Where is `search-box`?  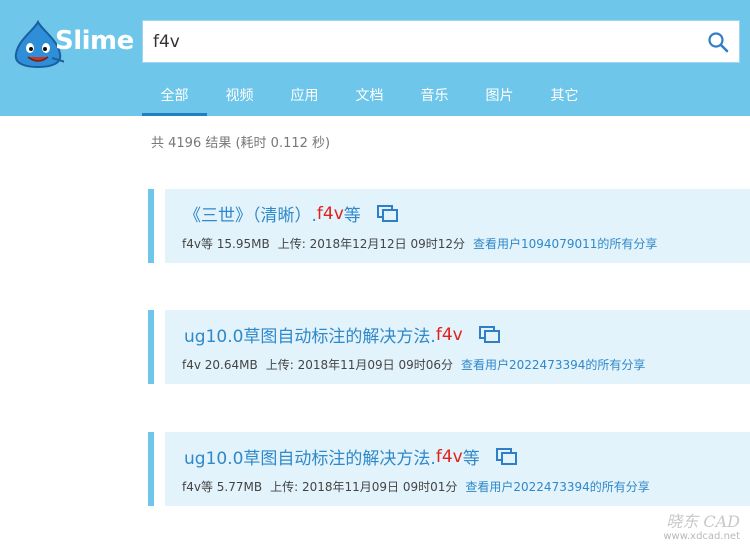 search-box is located at coordinates (441, 41).